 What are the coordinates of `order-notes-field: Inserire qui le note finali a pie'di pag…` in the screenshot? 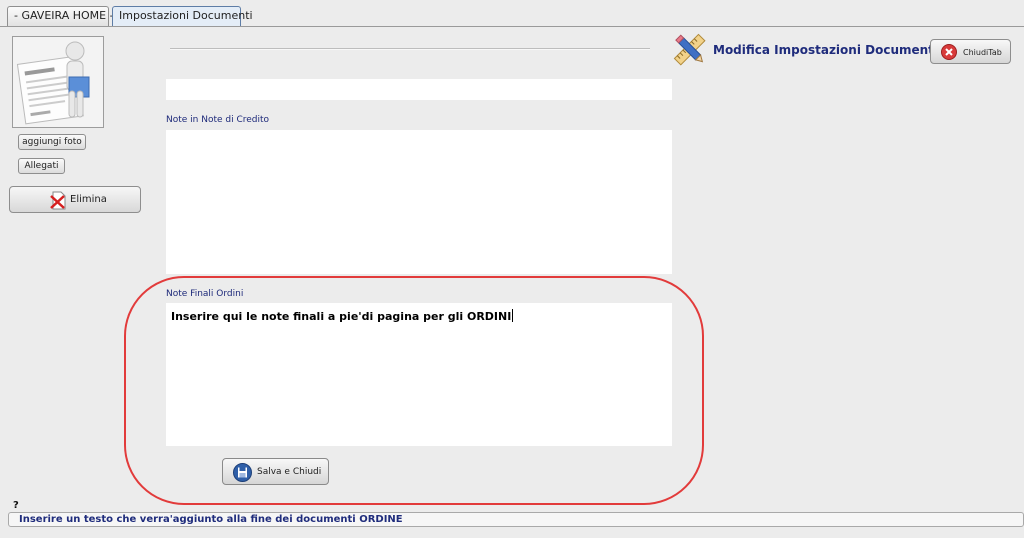 It's located at (419, 374).